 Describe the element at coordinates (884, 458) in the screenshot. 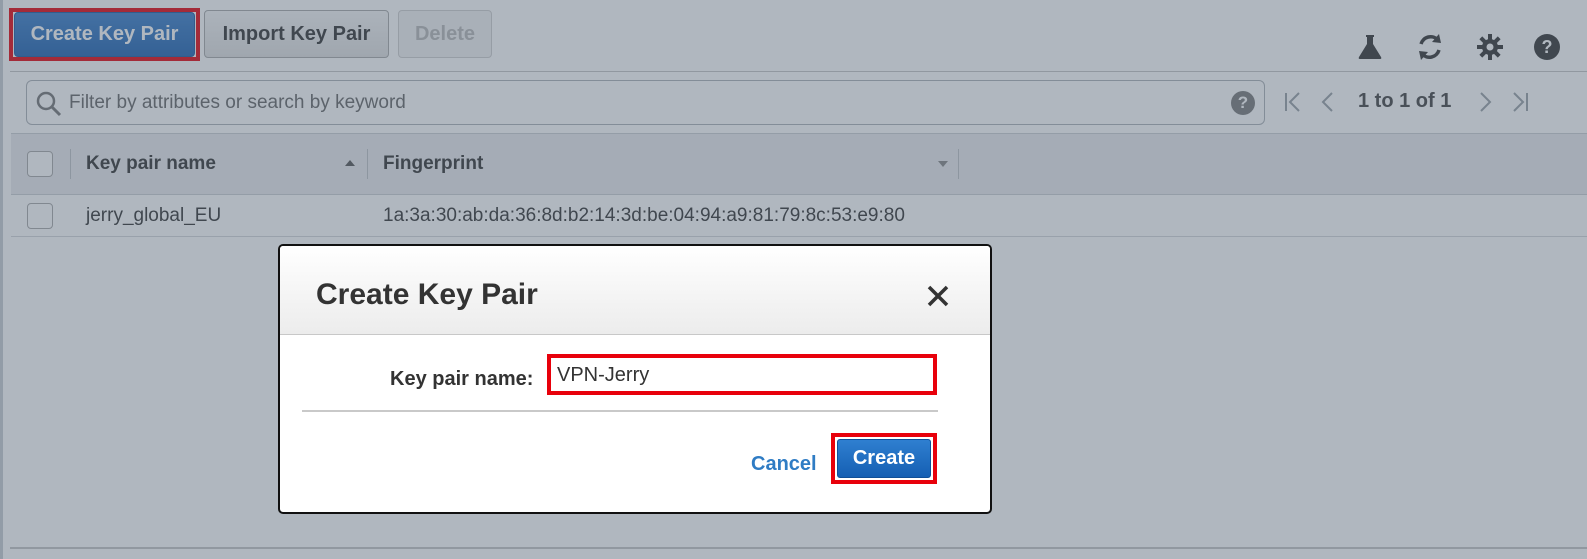

I see `highlight-create-button` at that location.